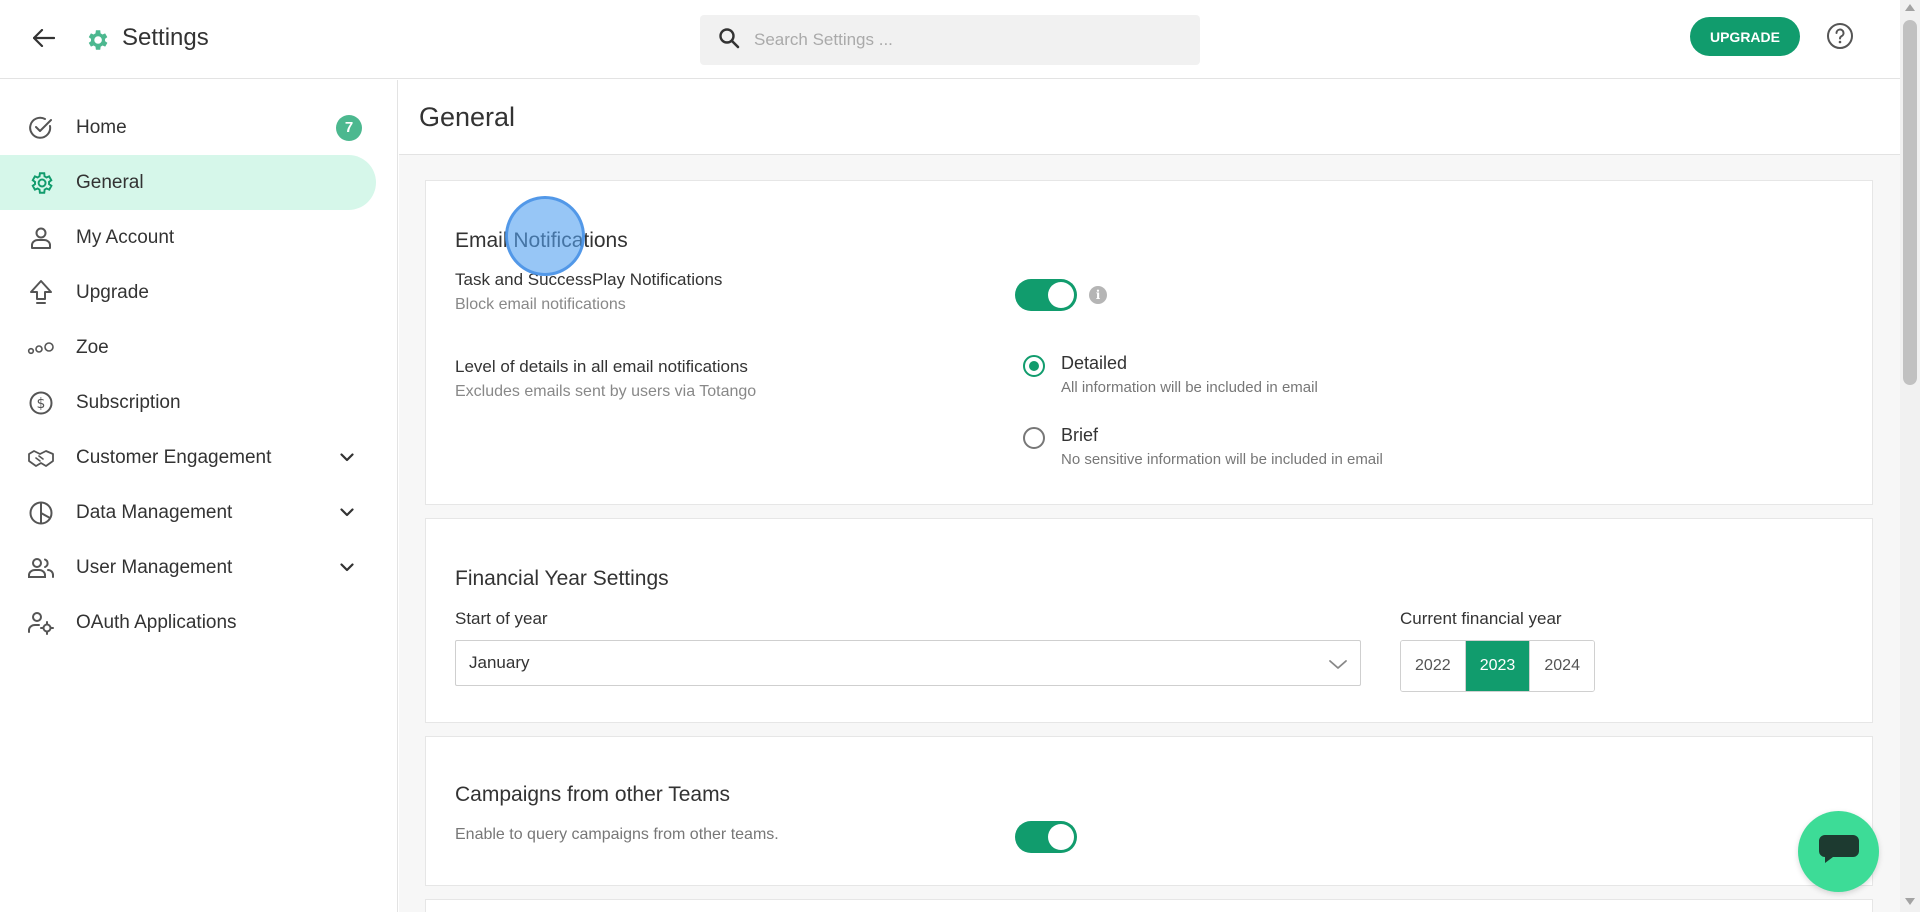  I want to click on users-icon, so click(41, 568).